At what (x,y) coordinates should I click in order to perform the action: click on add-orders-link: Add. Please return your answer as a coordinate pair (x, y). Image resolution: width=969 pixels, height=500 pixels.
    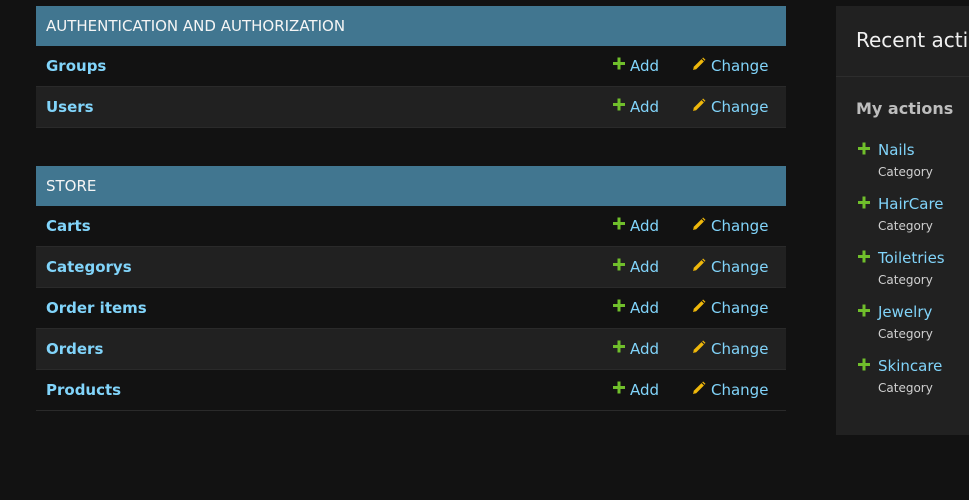
    Looking at the image, I should click on (636, 349).